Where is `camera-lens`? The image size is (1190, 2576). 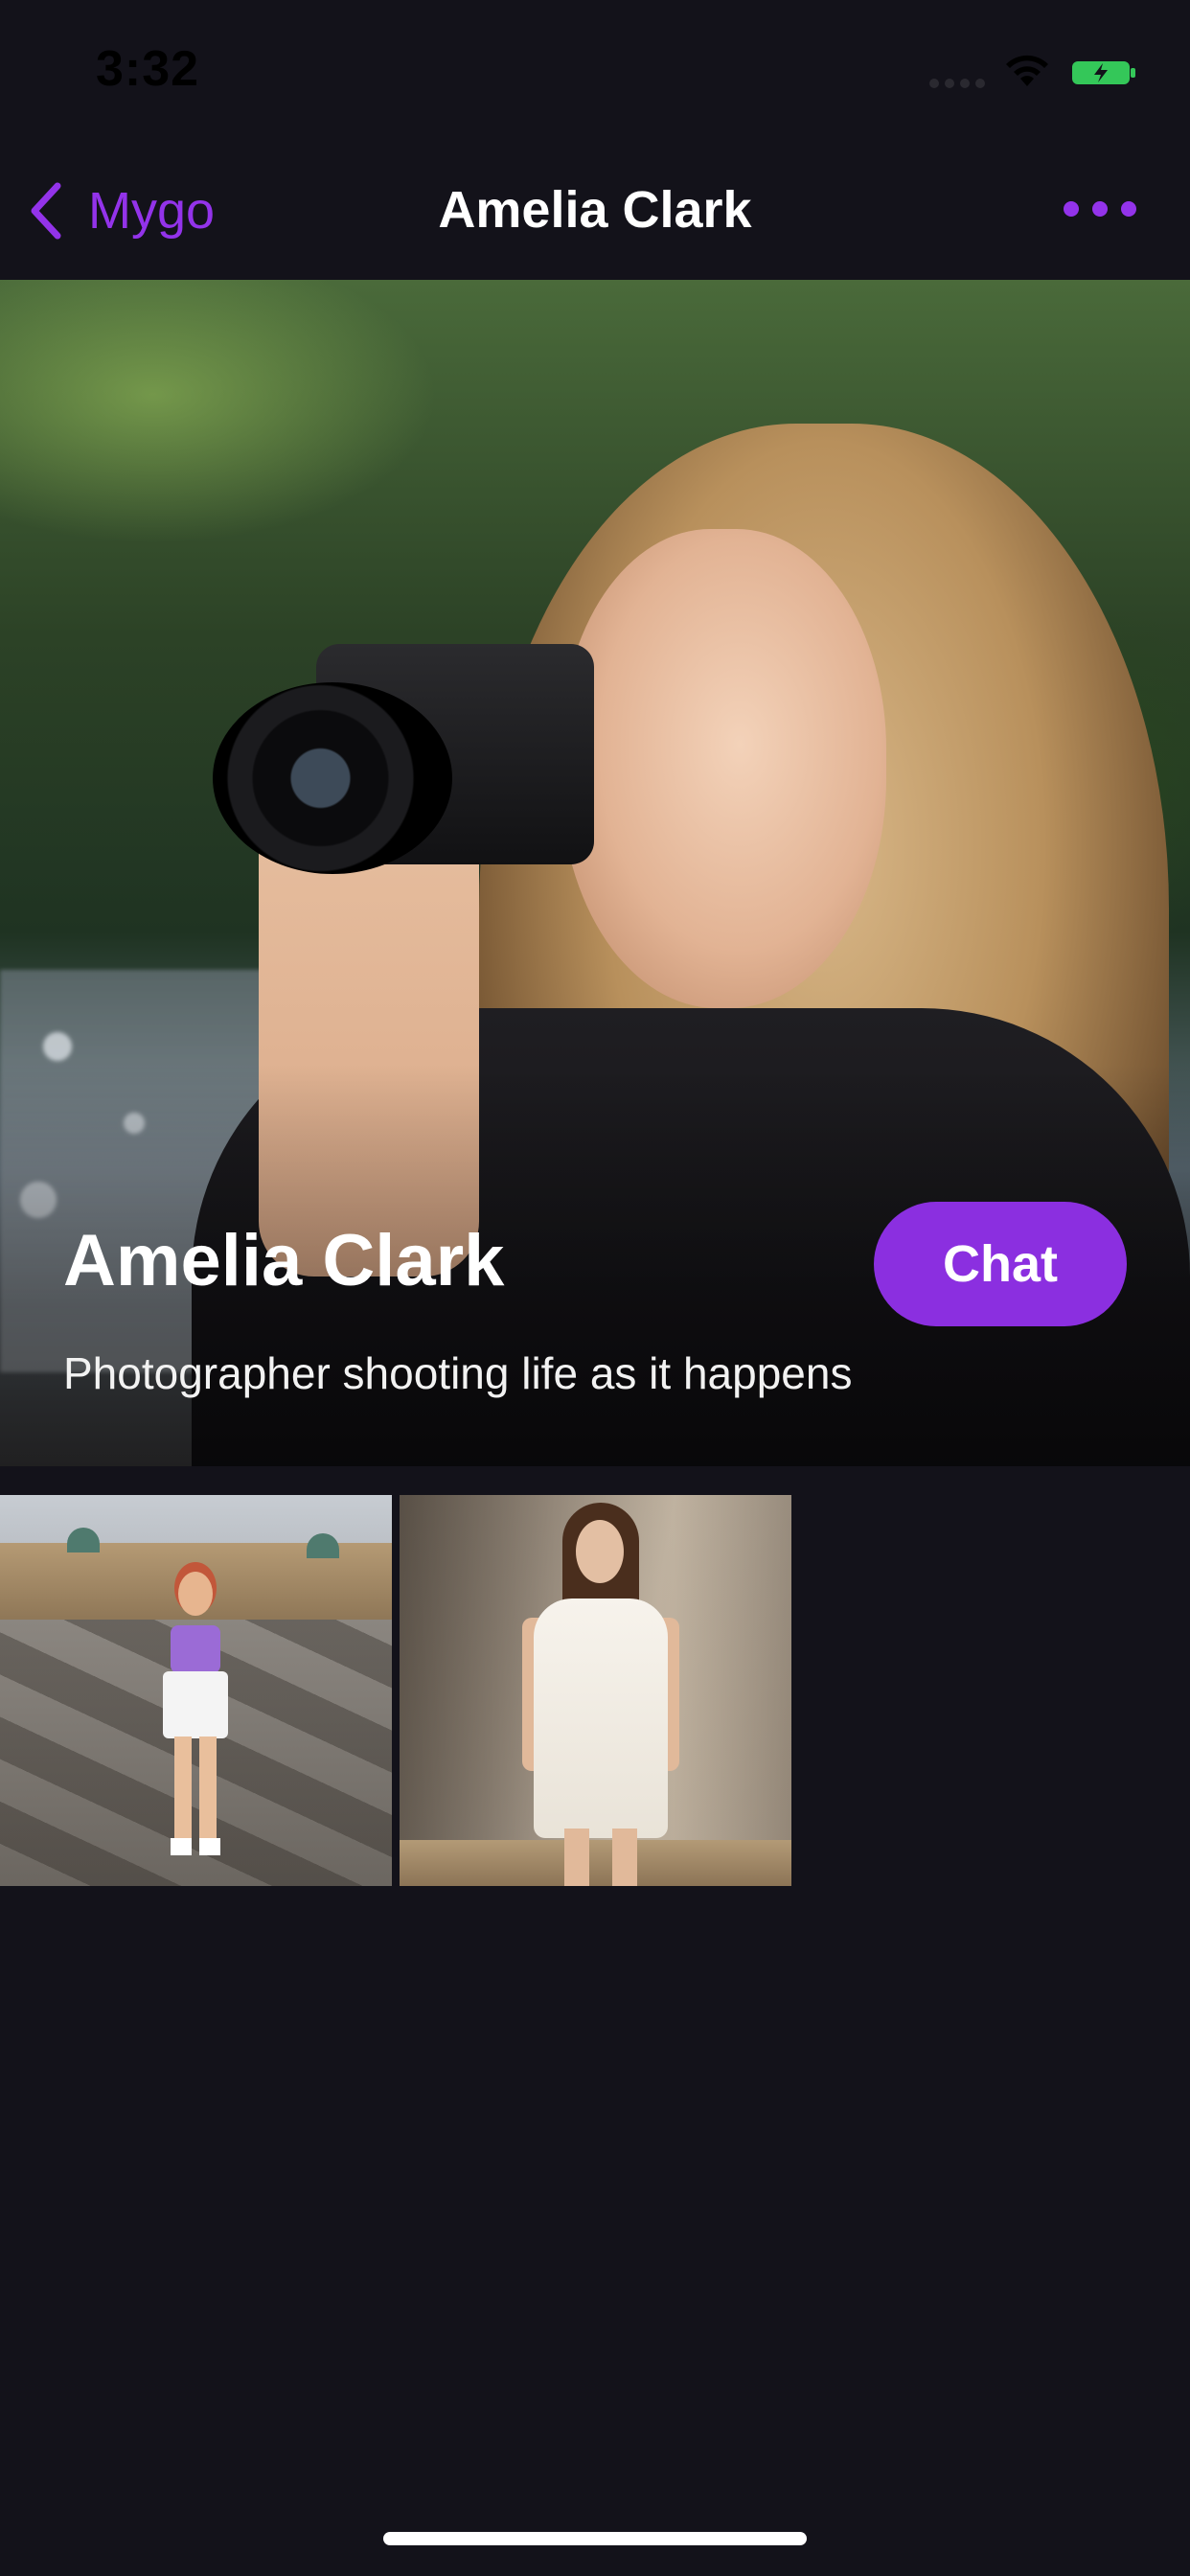 camera-lens is located at coordinates (333, 778).